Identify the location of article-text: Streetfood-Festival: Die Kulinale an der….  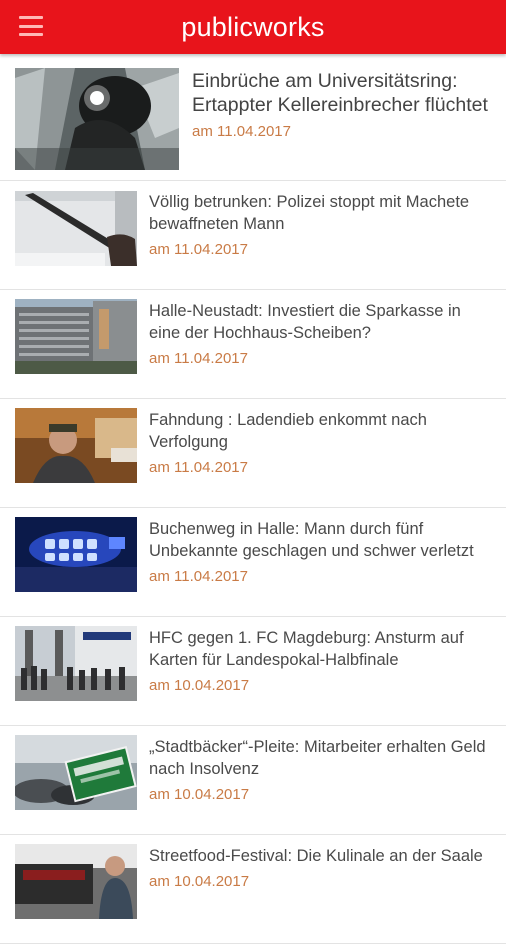
(320, 867).